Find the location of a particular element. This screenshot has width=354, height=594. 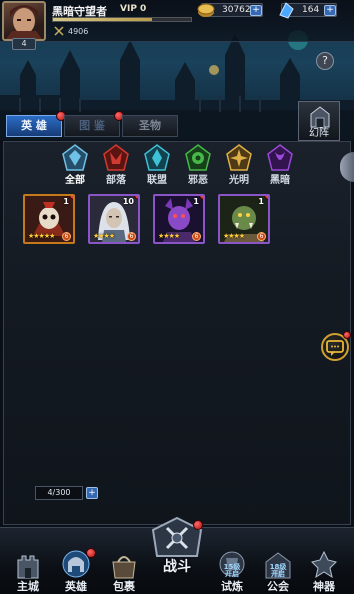

nav-bag: 包裹 is located at coordinates (124, 571).